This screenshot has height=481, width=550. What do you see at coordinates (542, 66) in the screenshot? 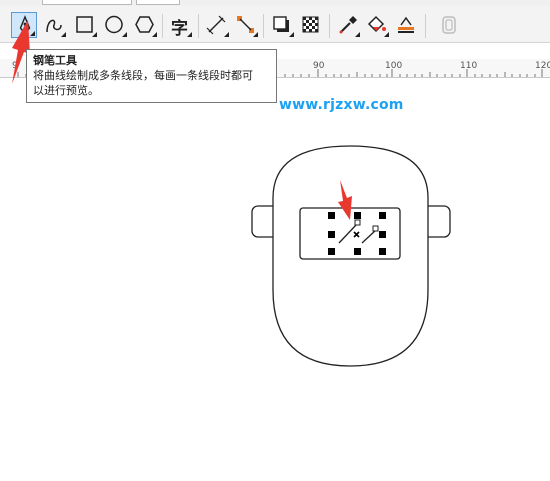
I see `ruler-label: 120` at bounding box center [542, 66].